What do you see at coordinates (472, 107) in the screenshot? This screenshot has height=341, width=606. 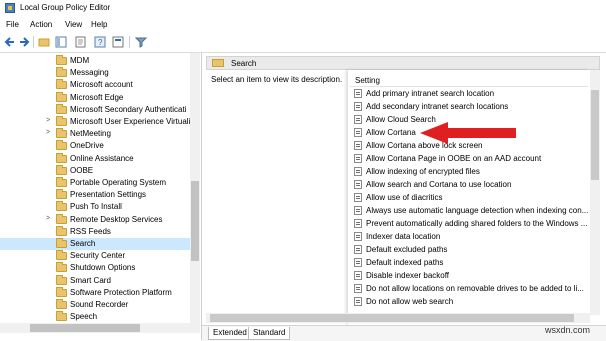 I see `setting-row: Add secondary intranet search locations` at bounding box center [472, 107].